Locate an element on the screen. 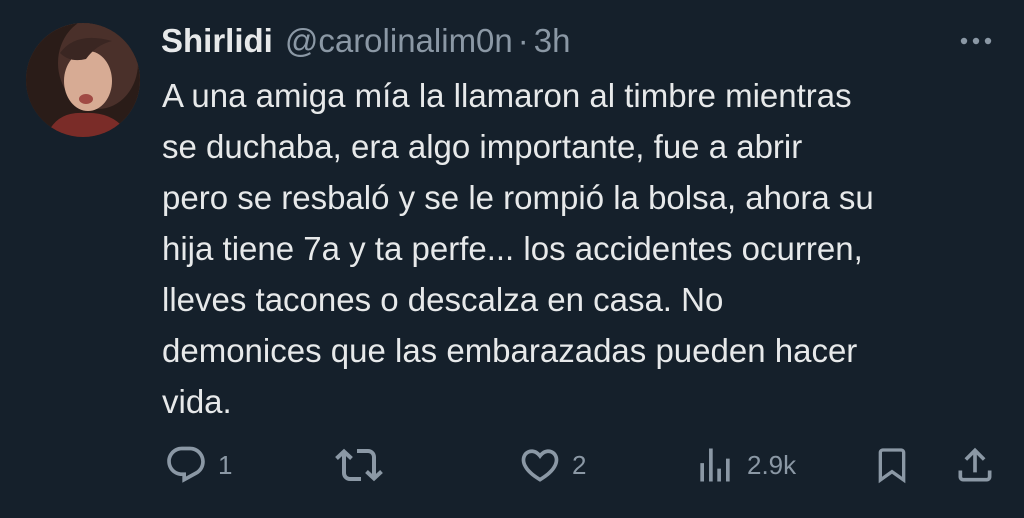 This screenshot has width=1024, height=518. heart-icon is located at coordinates (540, 465).